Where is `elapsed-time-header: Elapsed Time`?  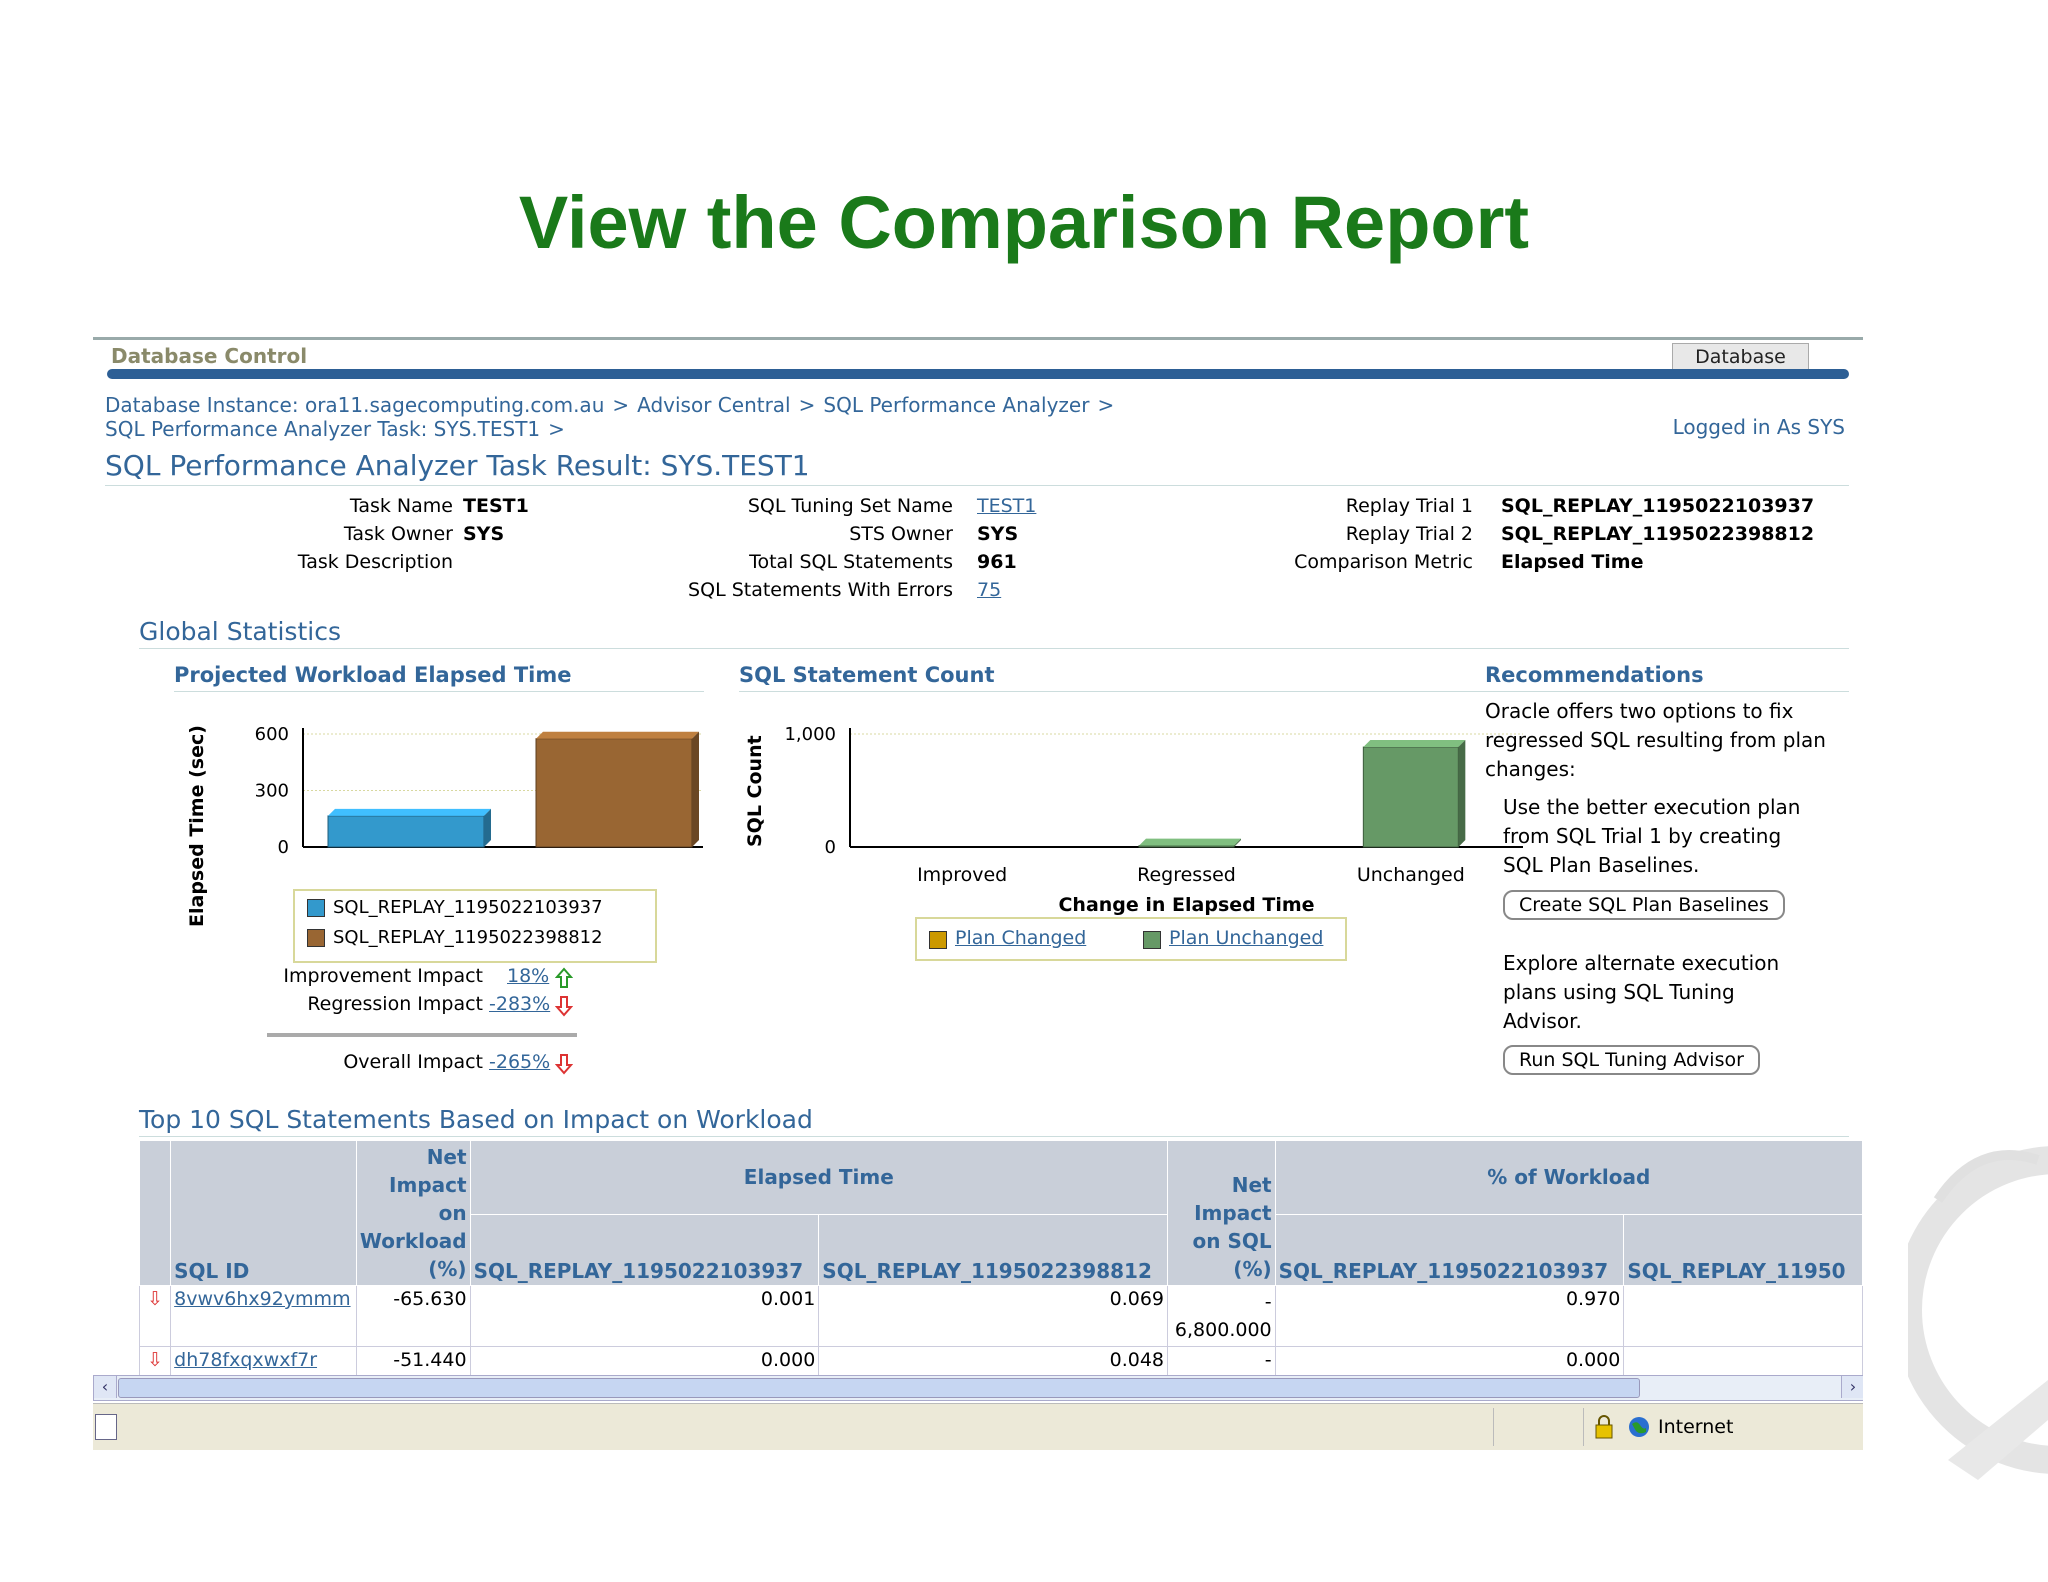 elapsed-time-header: Elapsed Time is located at coordinates (819, 1177).